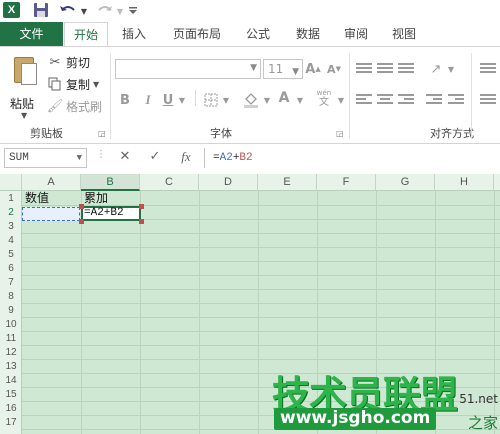 Image resolution: width=500 pixels, height=434 pixels. I want to click on enter-entry-button: ✓, so click(155, 158).